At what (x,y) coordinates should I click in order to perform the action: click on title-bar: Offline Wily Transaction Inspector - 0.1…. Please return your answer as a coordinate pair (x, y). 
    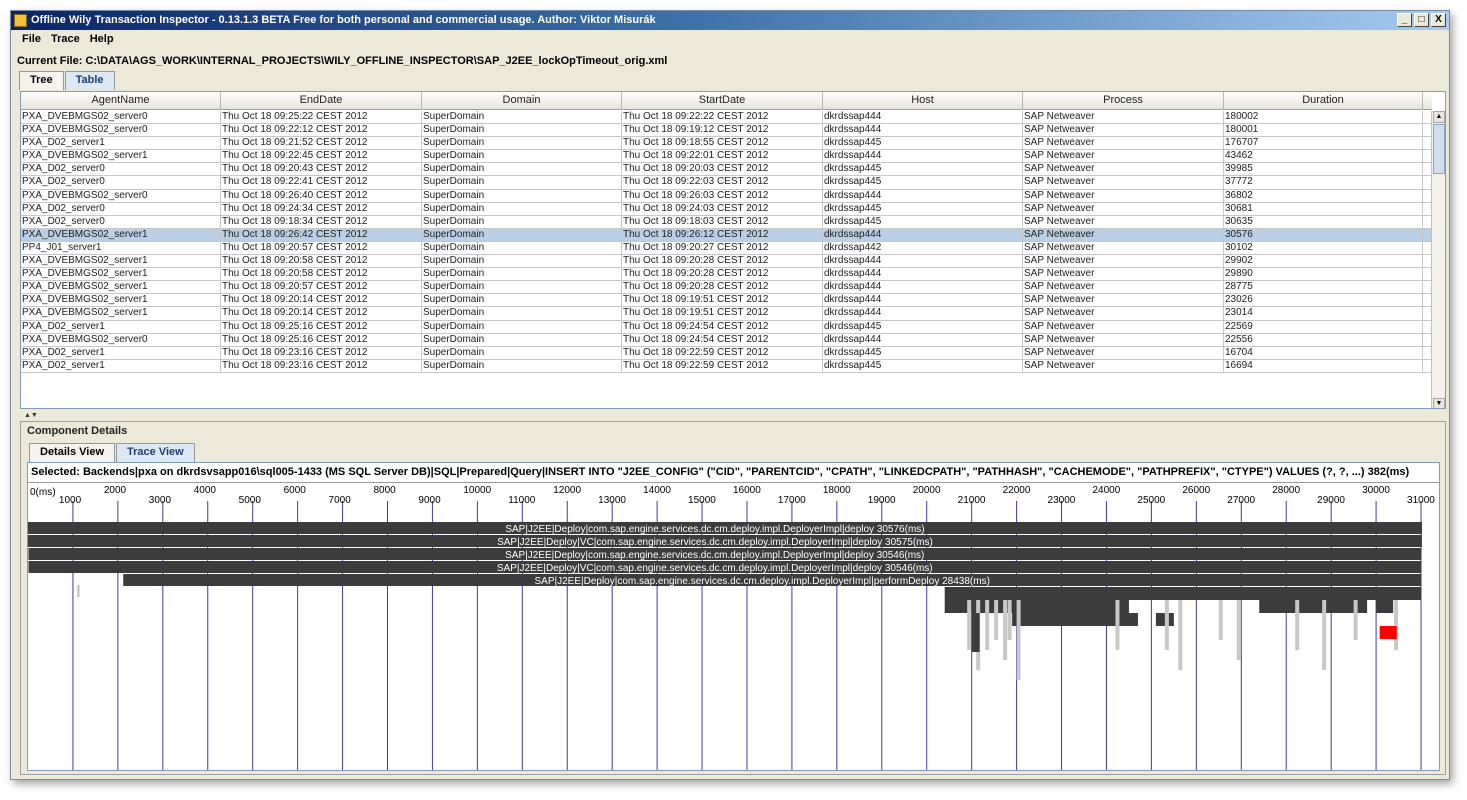
    Looking at the image, I should click on (730, 20).